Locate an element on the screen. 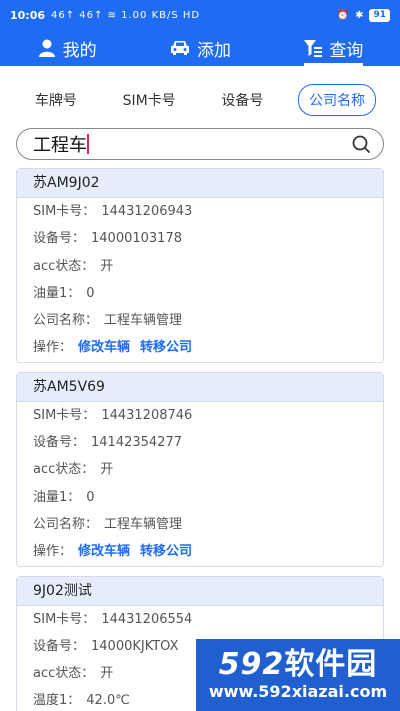  signal-icons: 46↑ 46↑ ≋ 1.00 KB/S HD is located at coordinates (126, 15).